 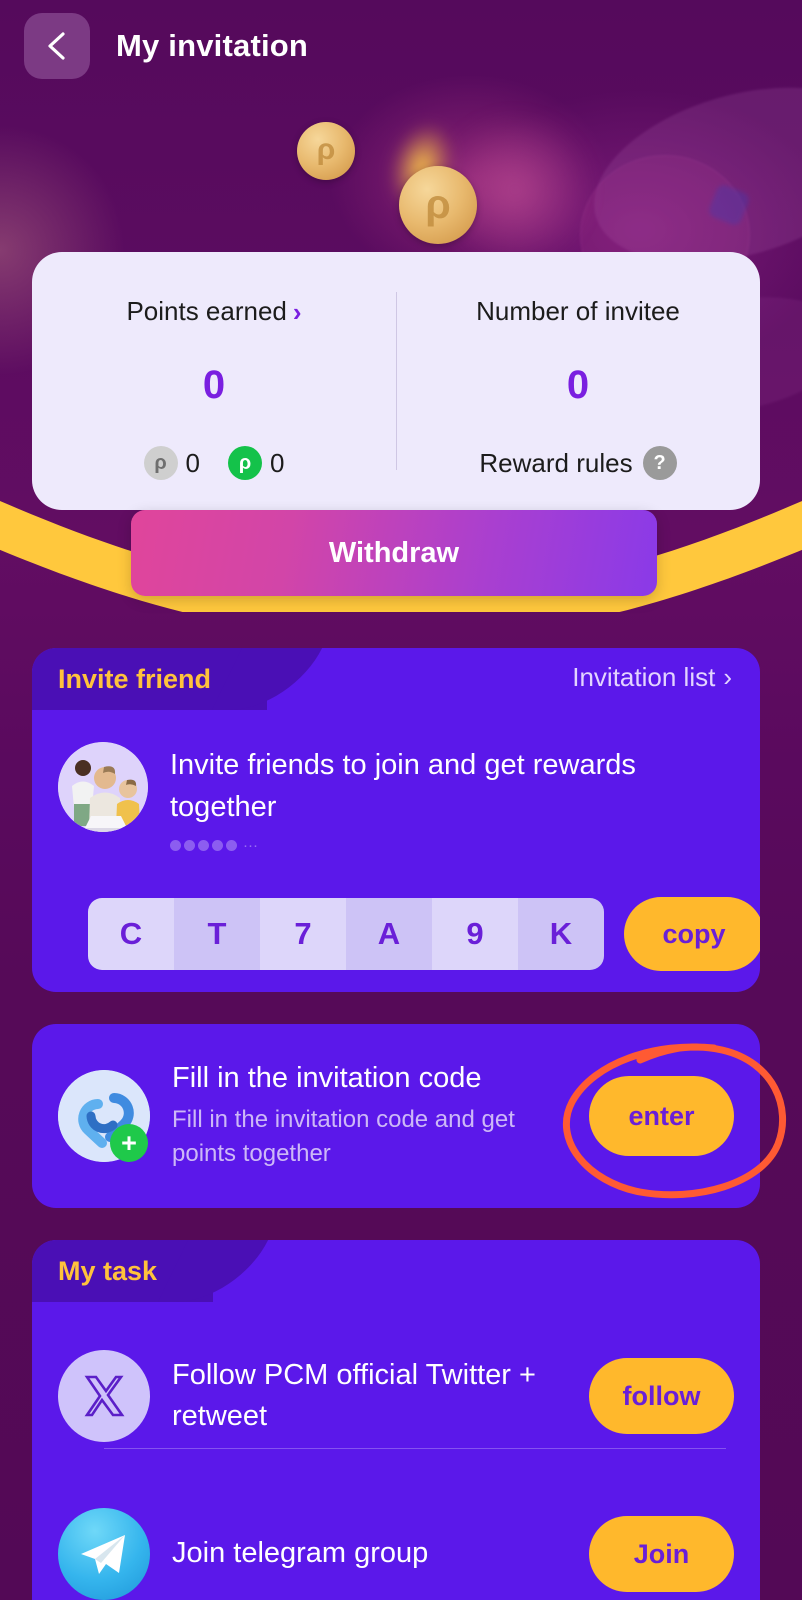 What do you see at coordinates (129, 1143) in the screenshot?
I see `add-plus-icon: +` at bounding box center [129, 1143].